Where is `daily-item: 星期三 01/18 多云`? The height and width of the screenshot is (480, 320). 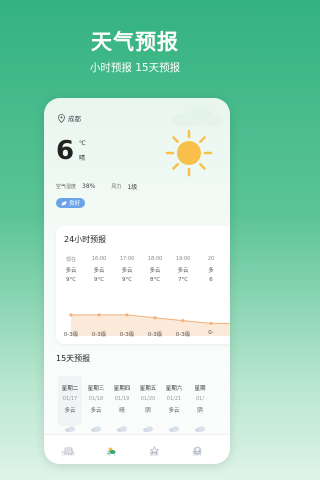
daily-item: 星期三 01/18 多云 is located at coordinates (96, 404).